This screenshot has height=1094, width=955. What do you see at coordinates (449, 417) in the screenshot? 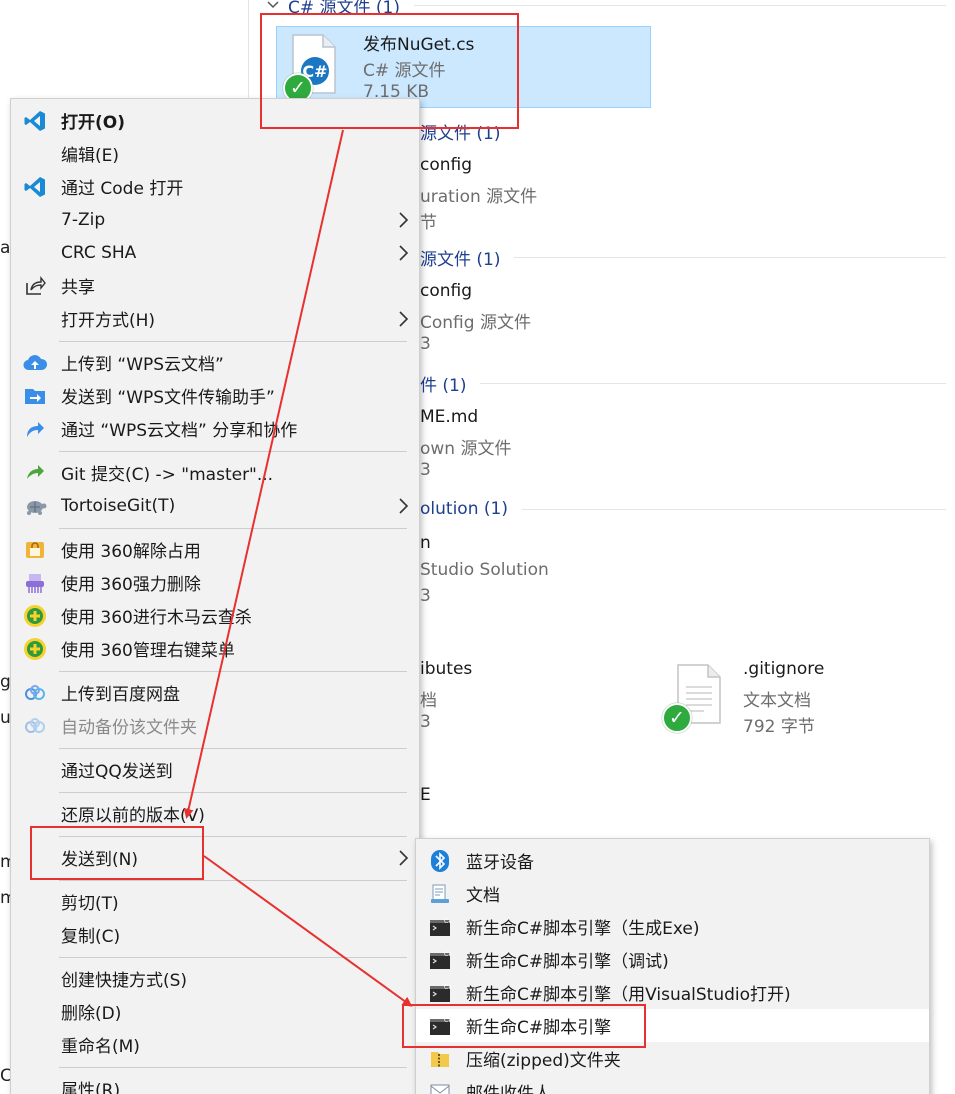
I see `file-name: ME.md` at bounding box center [449, 417].